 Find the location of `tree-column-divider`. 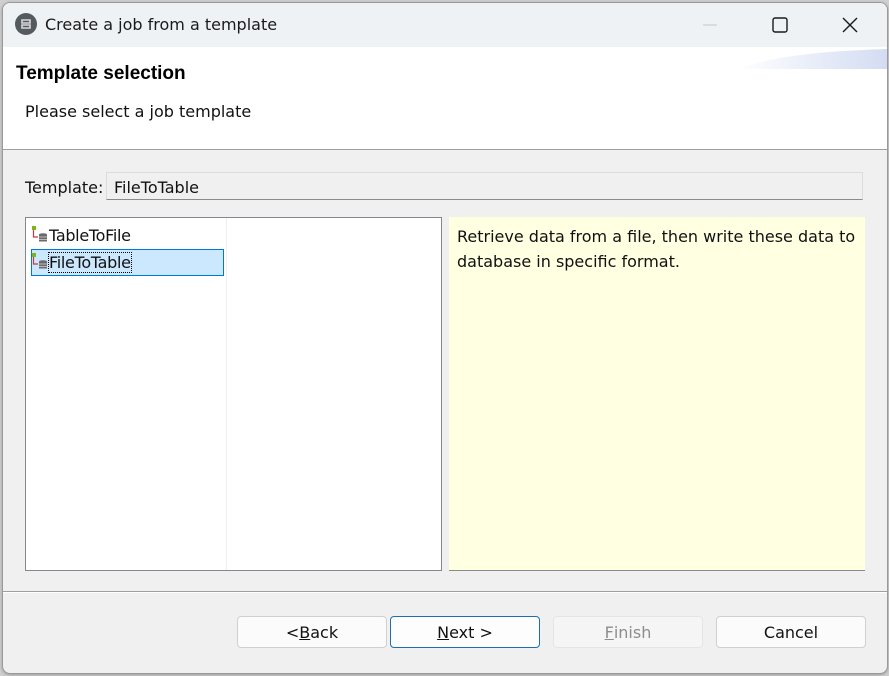

tree-column-divider is located at coordinates (226, 394).